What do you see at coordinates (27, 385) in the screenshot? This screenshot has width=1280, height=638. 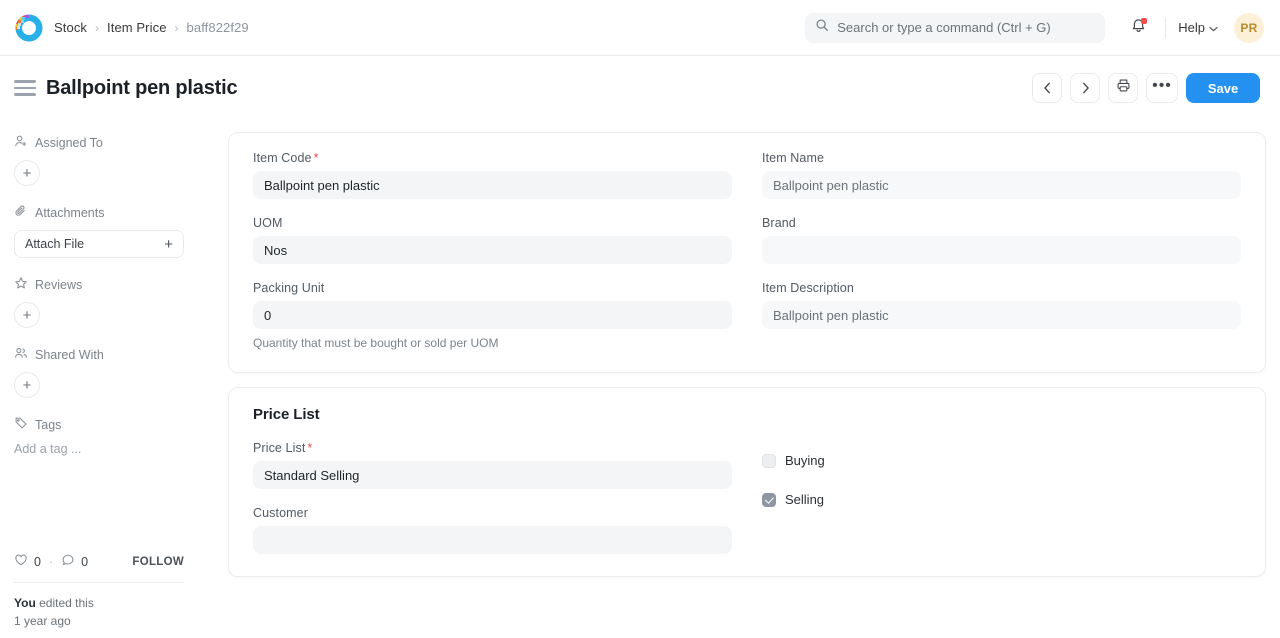 I see `add-share-button: +` at bounding box center [27, 385].